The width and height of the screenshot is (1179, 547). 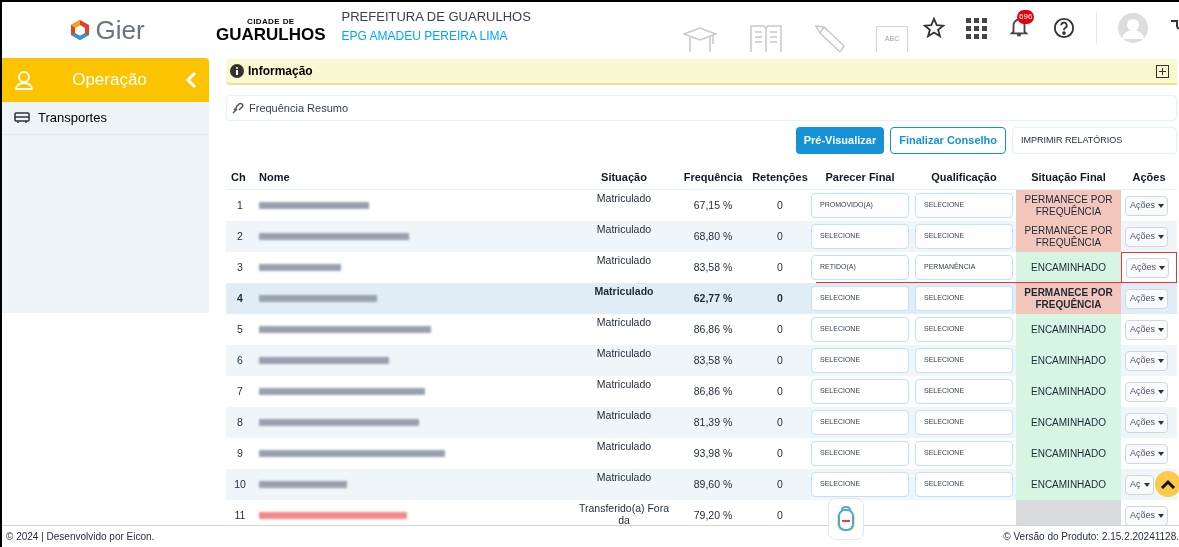 I want to click on row-number: 6, so click(x=240, y=360).